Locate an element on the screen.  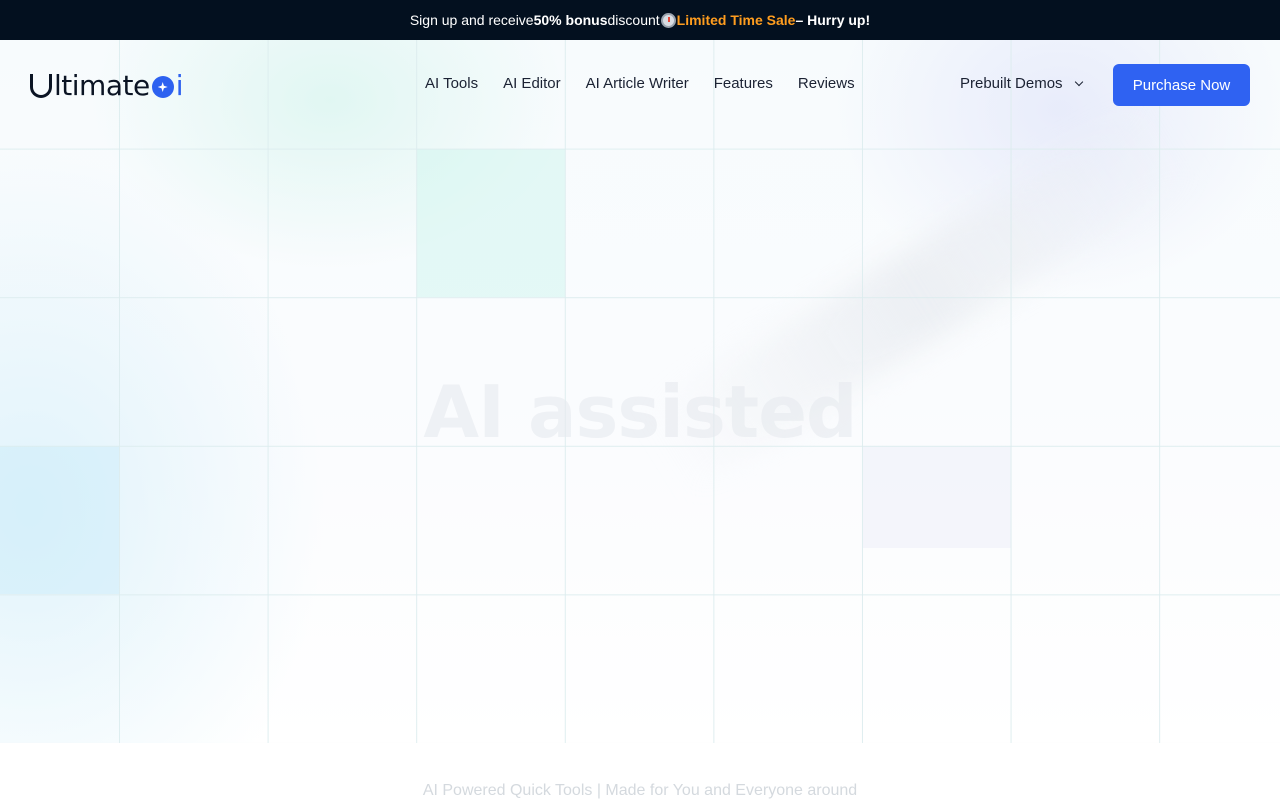
nav-features: Features is located at coordinates (743, 83).